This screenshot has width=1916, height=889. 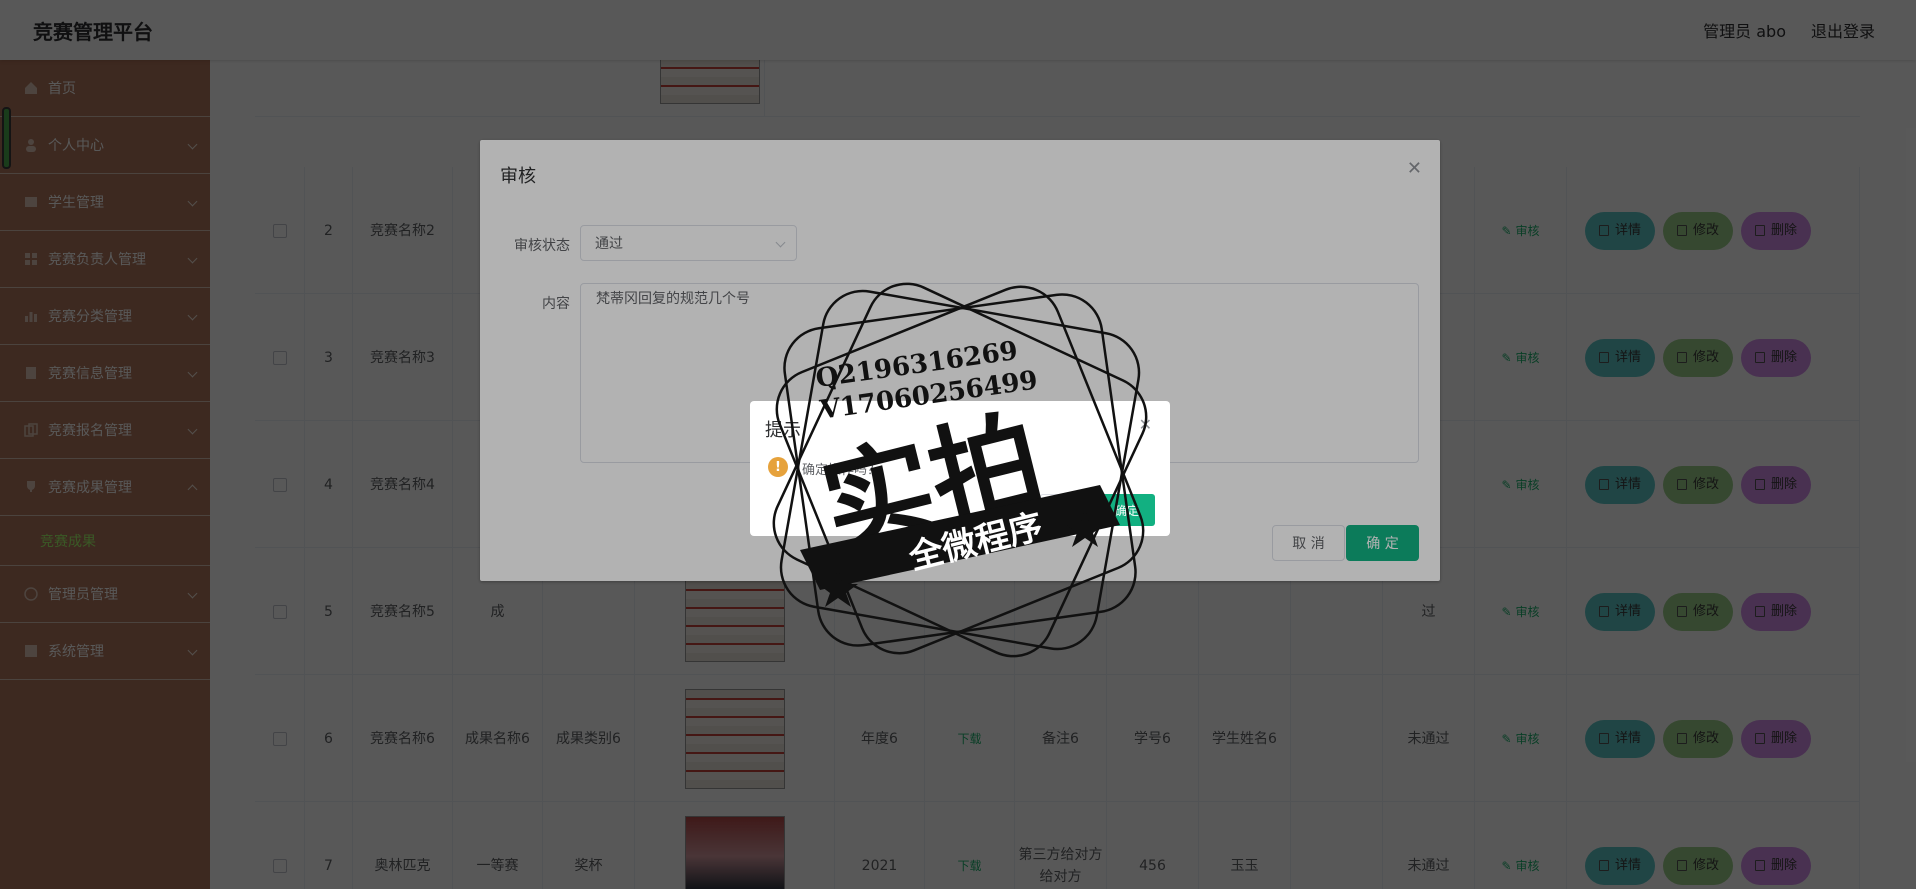 I want to click on confirm-messagebox: 提示 ✕ ! 确定操作吗？ 取消 确定, so click(x=960, y=468).